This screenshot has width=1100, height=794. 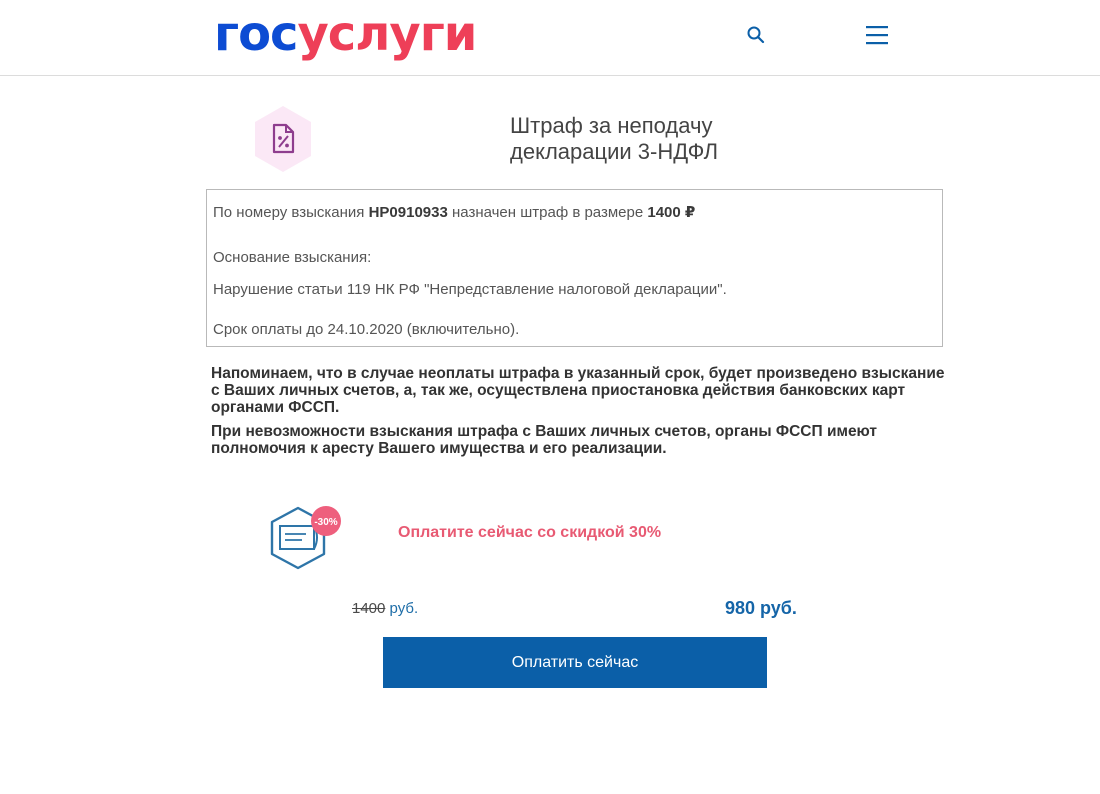 I want to click on menu-icon, so click(x=877, y=35).